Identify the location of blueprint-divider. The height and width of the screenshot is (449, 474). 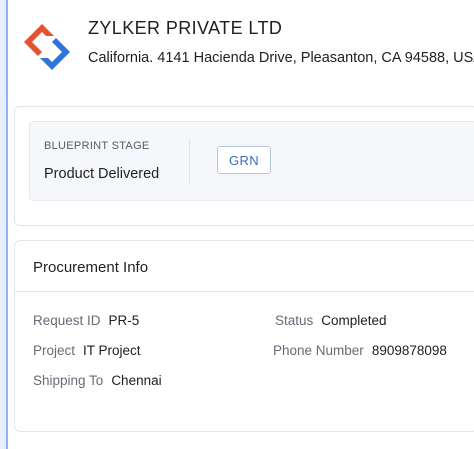
(189, 162).